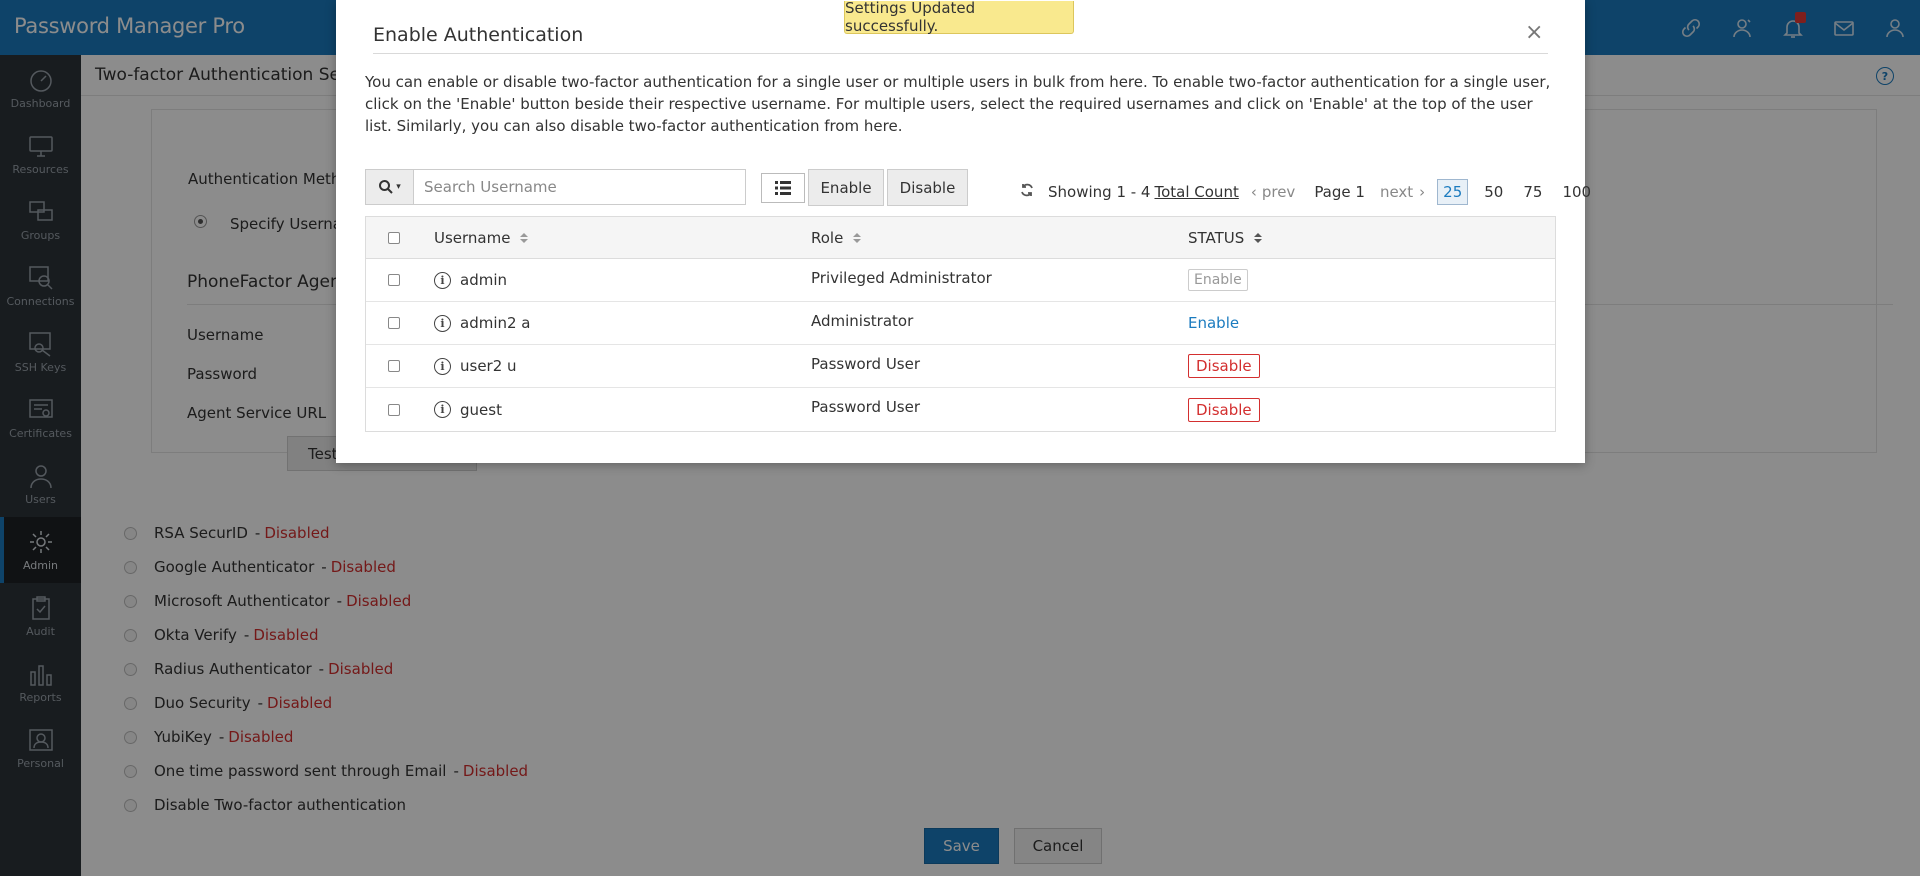 Image resolution: width=1920 pixels, height=876 pixels. Describe the element at coordinates (483, 280) in the screenshot. I see `username-cell: admin` at that location.